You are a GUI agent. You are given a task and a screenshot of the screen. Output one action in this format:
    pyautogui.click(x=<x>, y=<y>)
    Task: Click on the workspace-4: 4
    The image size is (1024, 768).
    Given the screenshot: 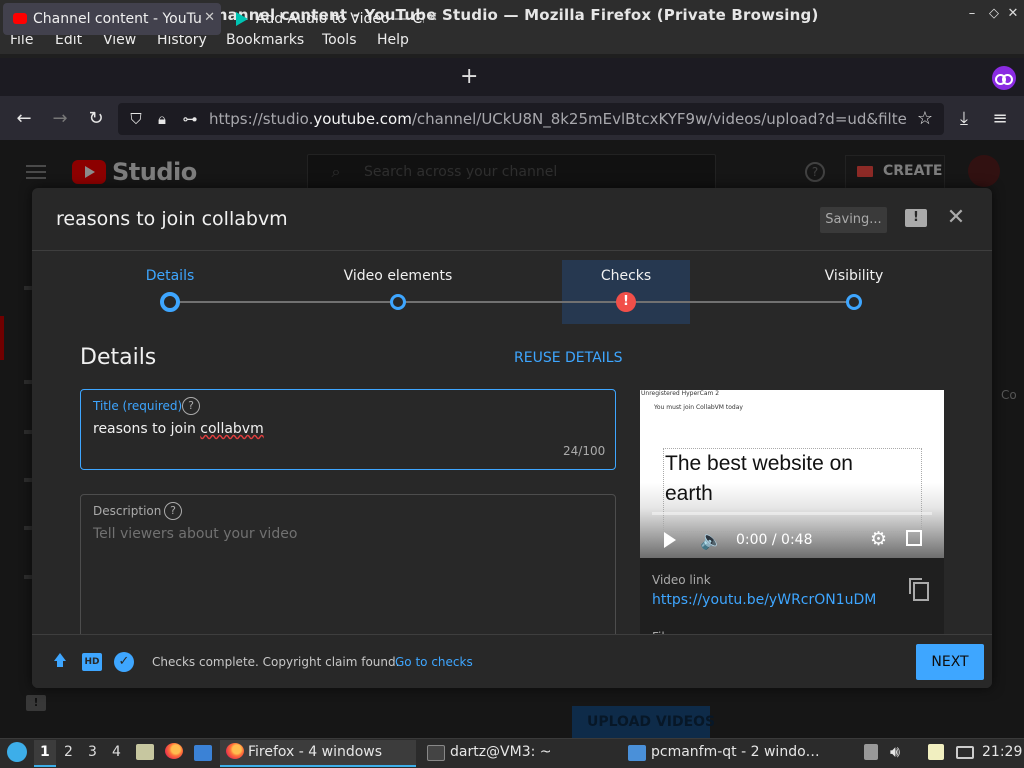 What is the action you would take?
    pyautogui.click(x=116, y=752)
    